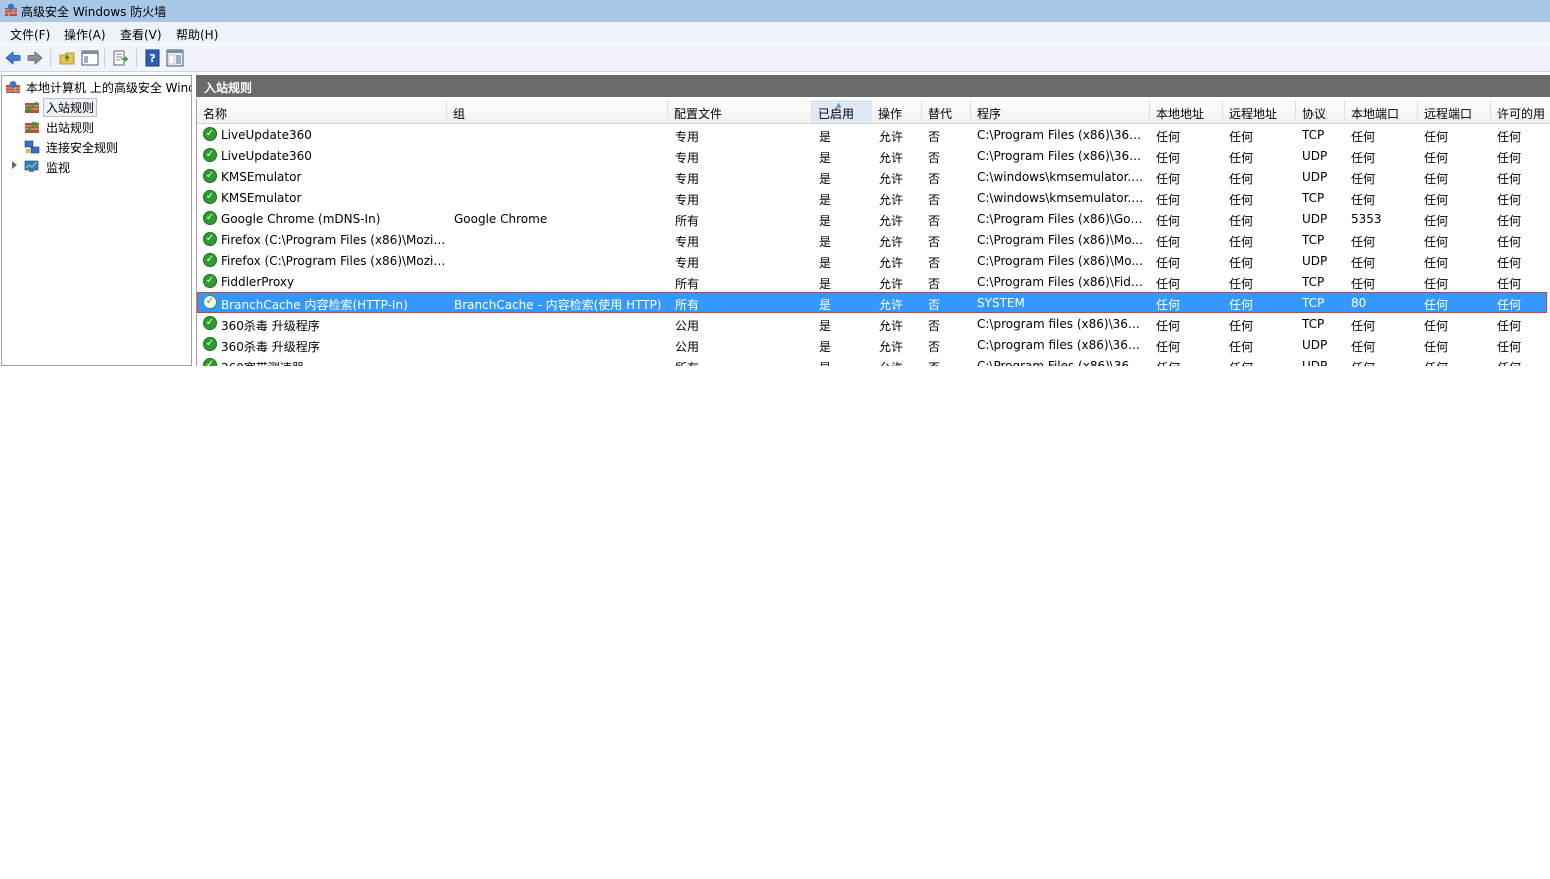 This screenshot has width=1550, height=879. I want to click on column-header-name: 名称, so click(322, 111).